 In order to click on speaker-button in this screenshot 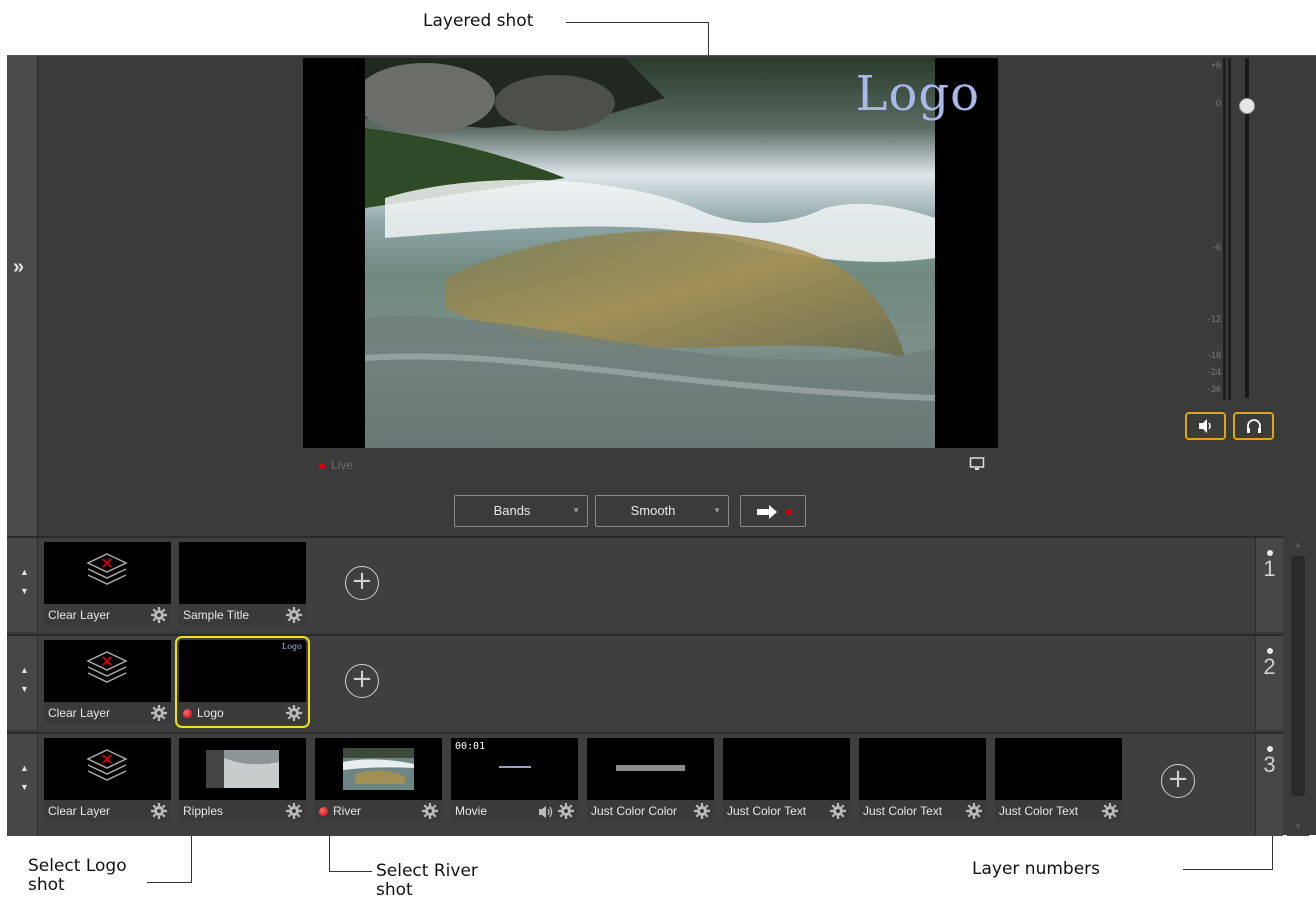, I will do `click(1205, 426)`.